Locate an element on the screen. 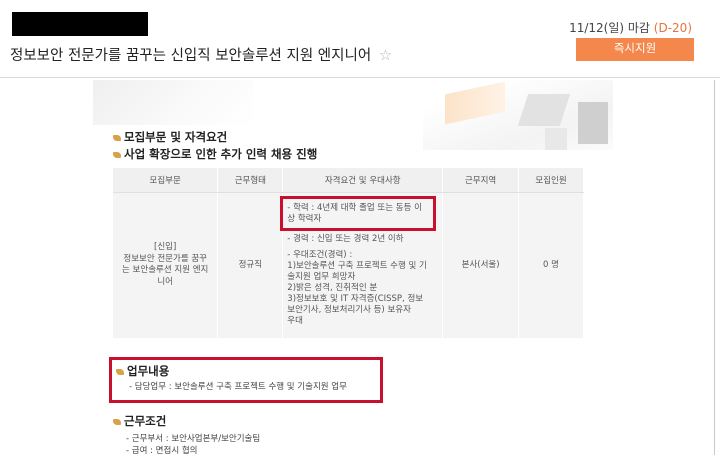 This screenshot has height=455, width=720. column-header: 모집인원 is located at coordinates (551, 180).